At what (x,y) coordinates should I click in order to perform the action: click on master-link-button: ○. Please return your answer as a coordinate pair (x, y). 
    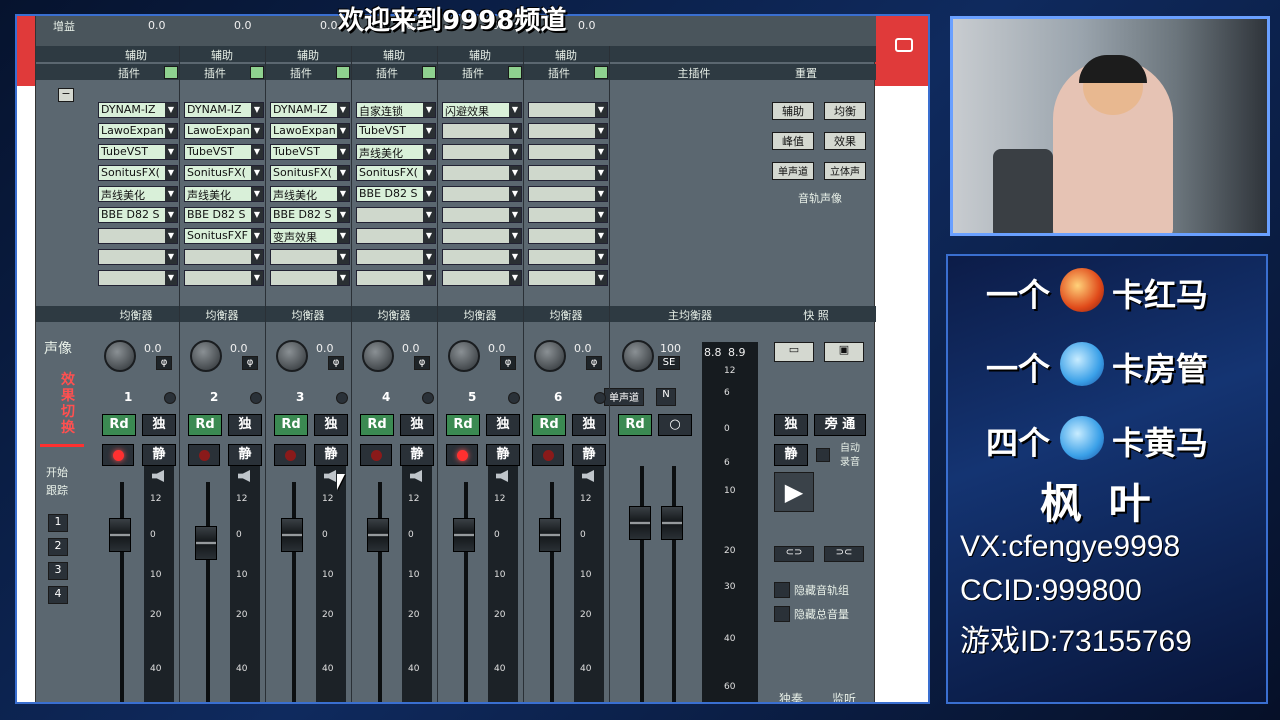
    Looking at the image, I should click on (675, 425).